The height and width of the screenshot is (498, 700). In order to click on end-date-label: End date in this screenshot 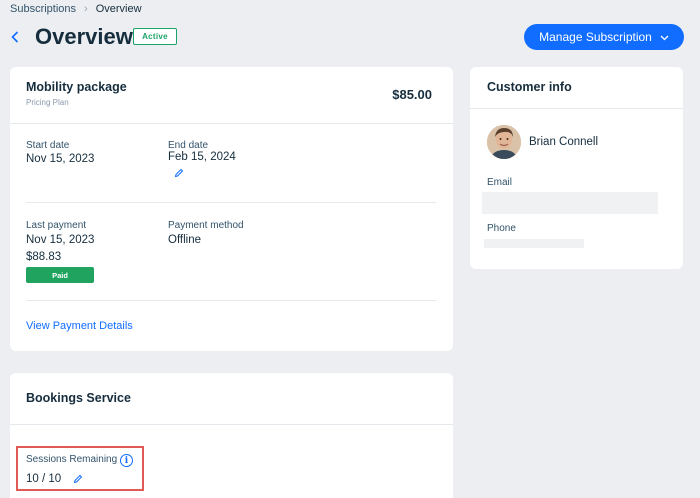, I will do `click(188, 145)`.